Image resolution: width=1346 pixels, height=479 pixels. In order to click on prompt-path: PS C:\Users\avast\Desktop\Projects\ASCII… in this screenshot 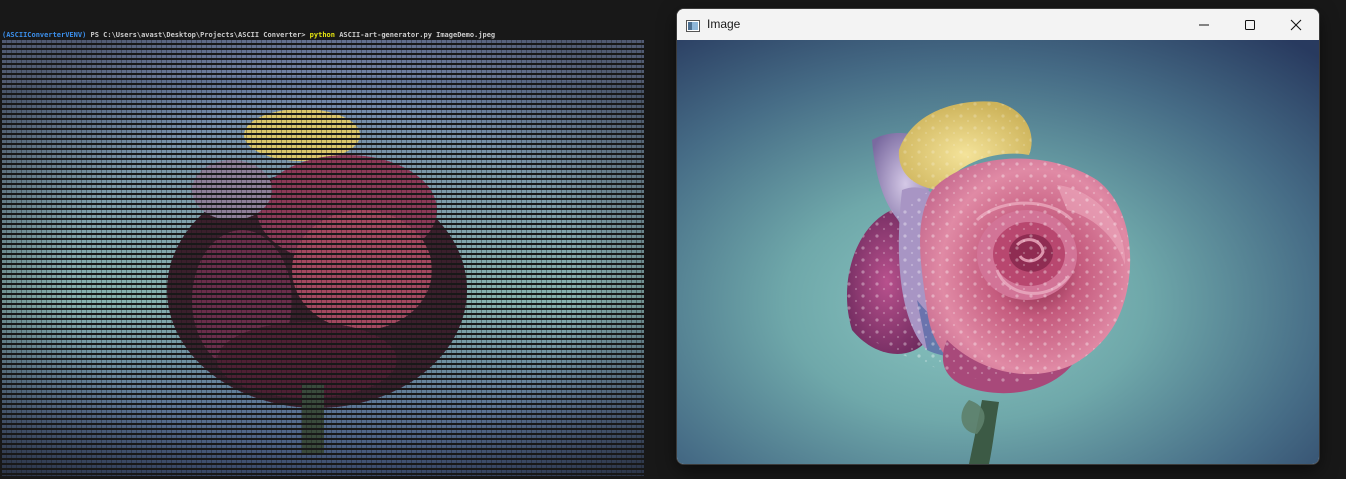, I will do `click(198, 35)`.